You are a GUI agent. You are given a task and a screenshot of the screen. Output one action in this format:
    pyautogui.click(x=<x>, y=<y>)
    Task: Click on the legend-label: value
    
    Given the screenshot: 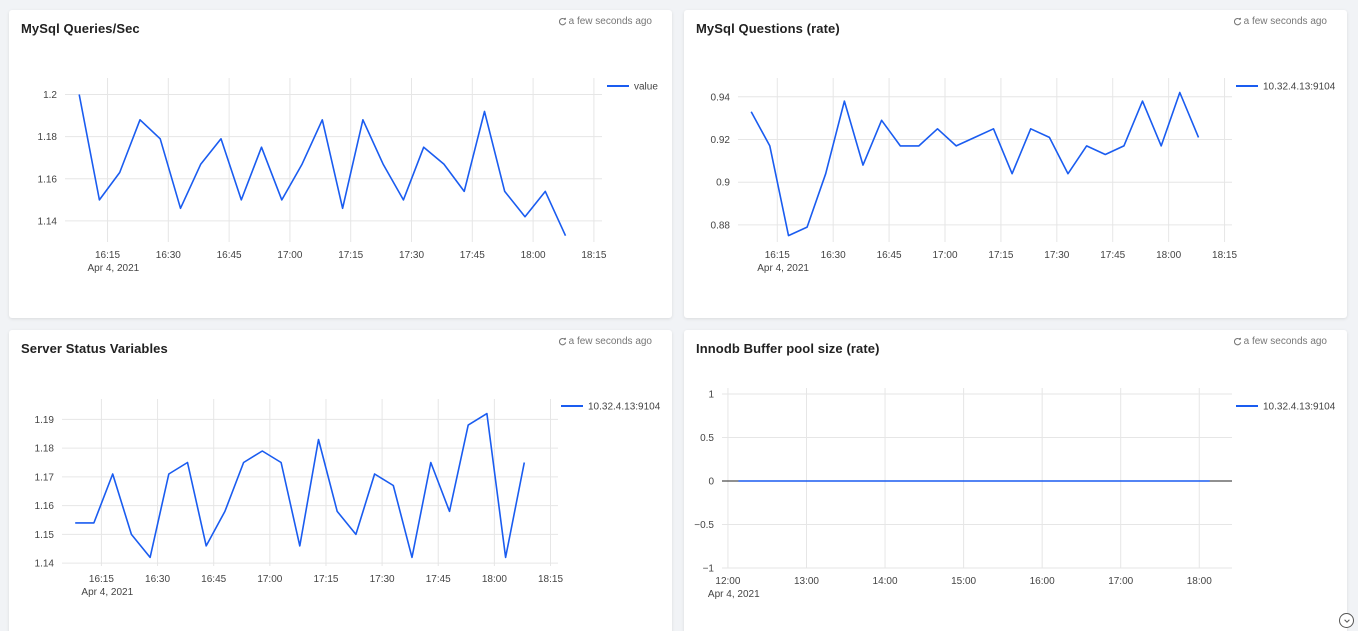 What is the action you would take?
    pyautogui.click(x=646, y=87)
    